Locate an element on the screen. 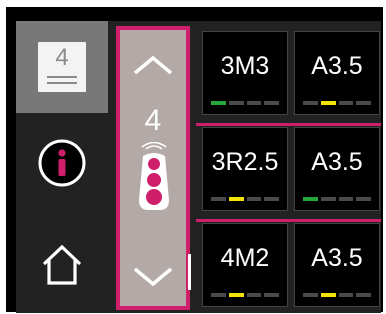  home-icon is located at coordinates (62, 264).